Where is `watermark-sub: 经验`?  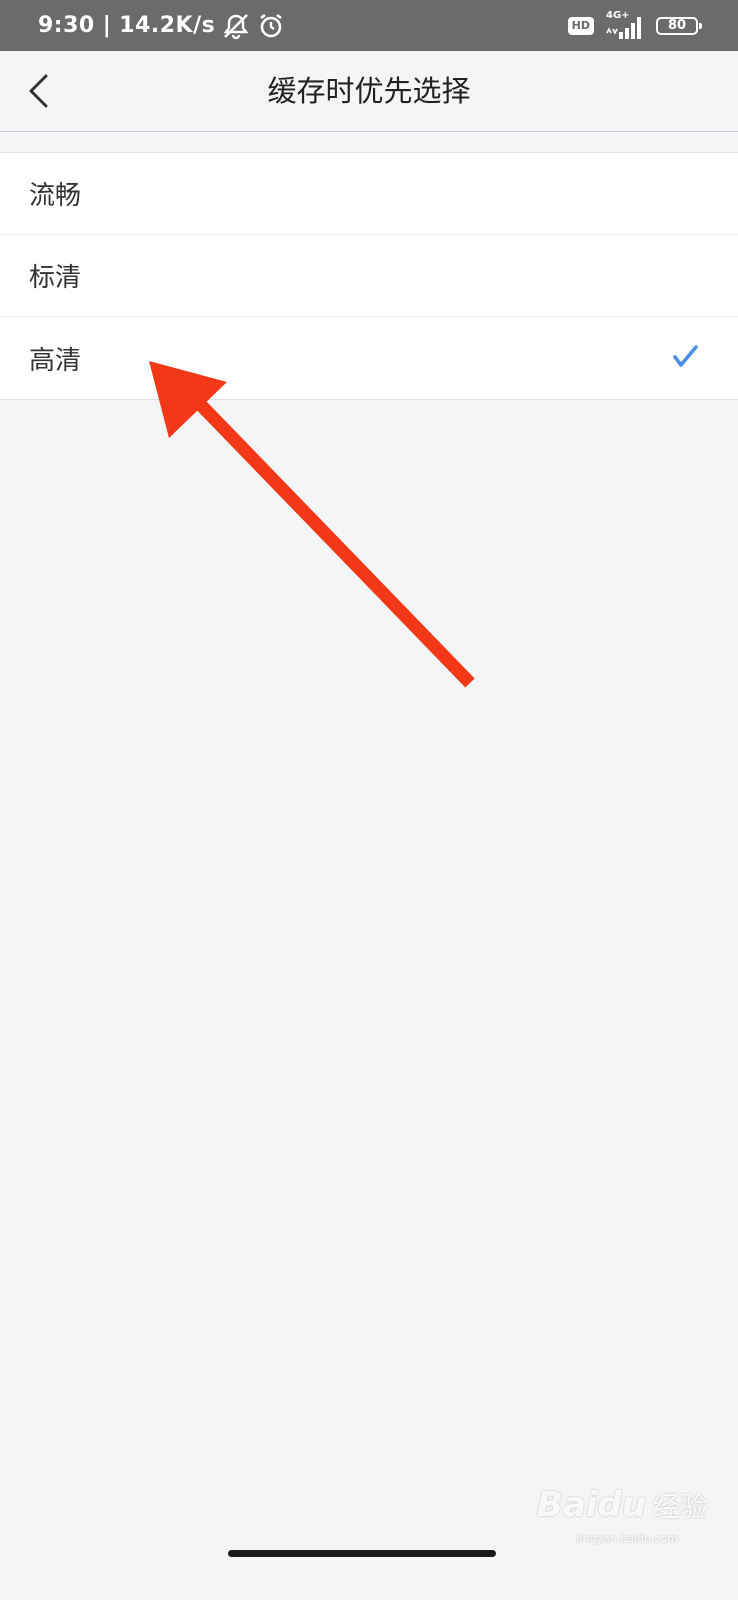
watermark-sub: 经验 is located at coordinates (679, 1506).